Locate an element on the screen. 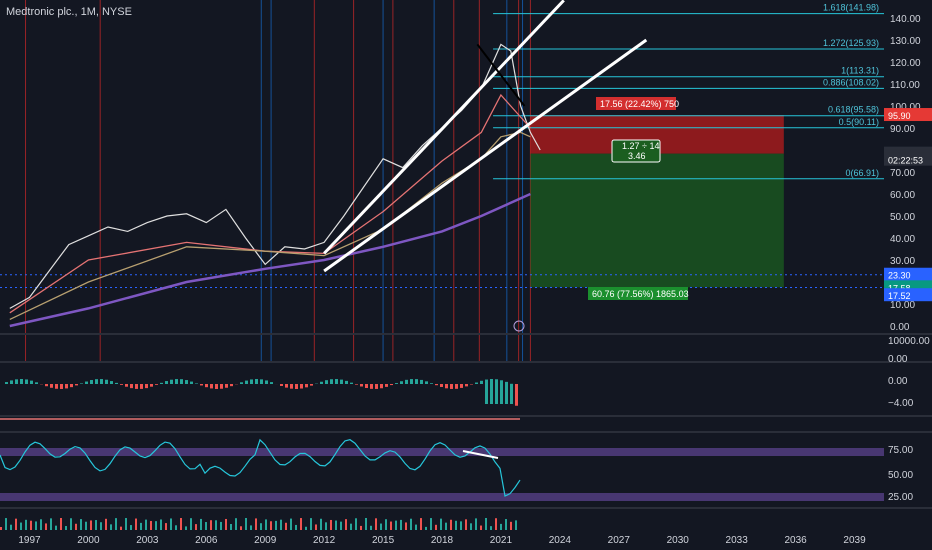 Image resolution: width=932 pixels, height=550 pixels. rsi-tick-label: 25.00 is located at coordinates (900, 497).